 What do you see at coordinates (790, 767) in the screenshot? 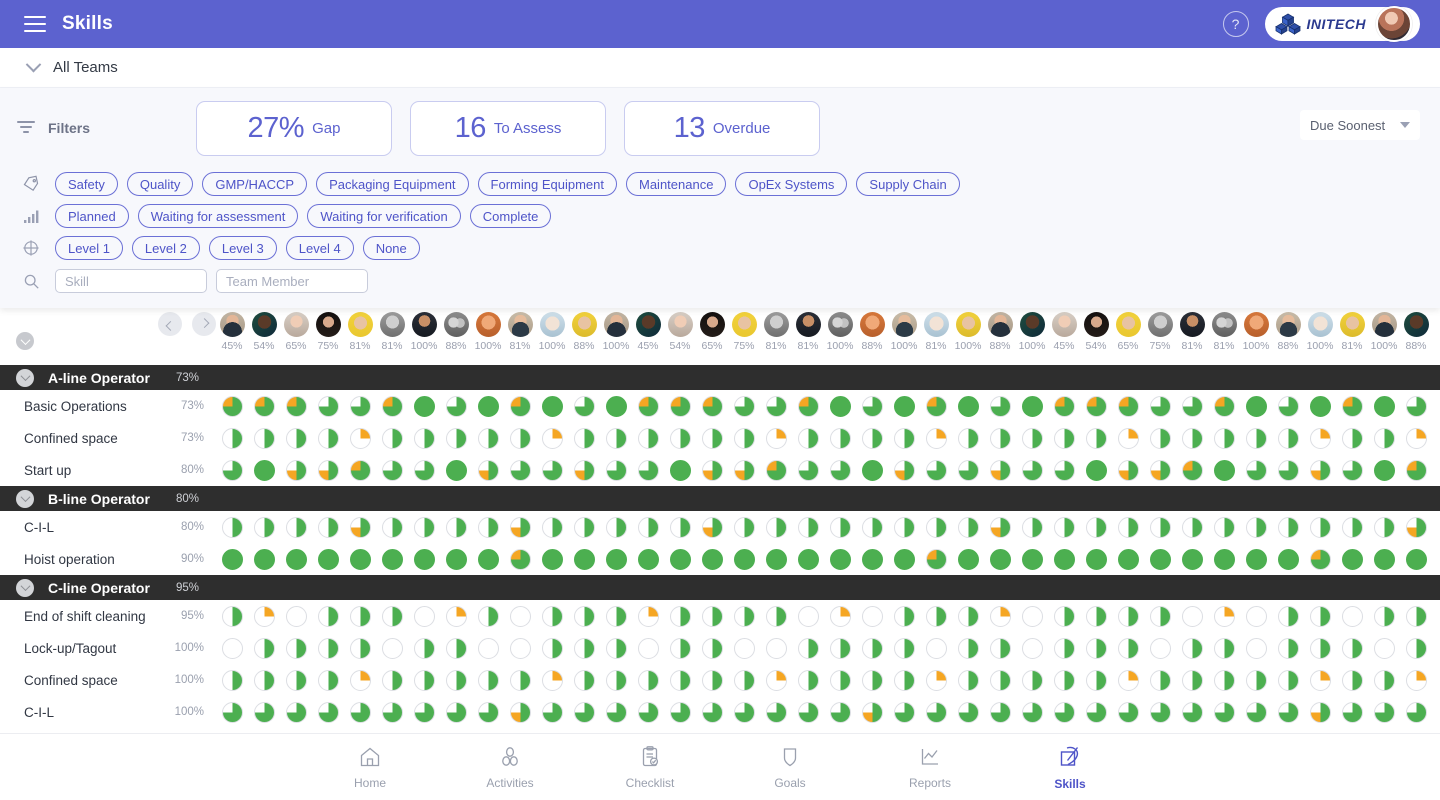
I see `nav-item-goals: Goals` at bounding box center [790, 767].